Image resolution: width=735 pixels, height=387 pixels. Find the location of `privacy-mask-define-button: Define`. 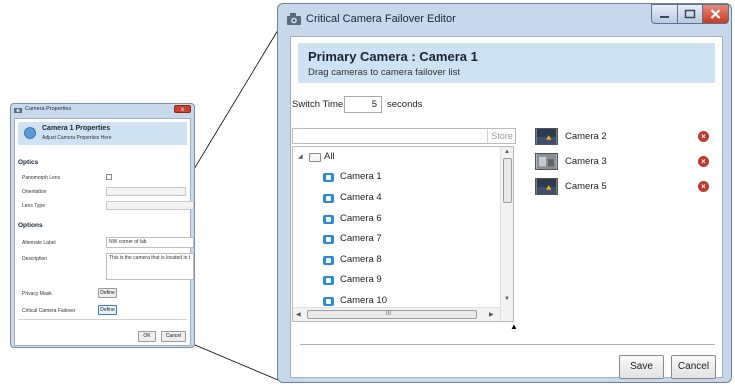

privacy-mask-define-button: Define is located at coordinates (107, 293).